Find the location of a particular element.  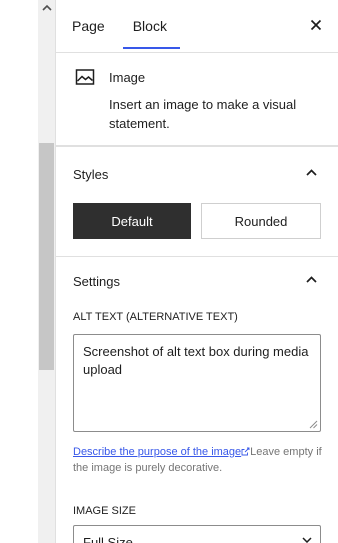

style-default-button: Default is located at coordinates (132, 221).